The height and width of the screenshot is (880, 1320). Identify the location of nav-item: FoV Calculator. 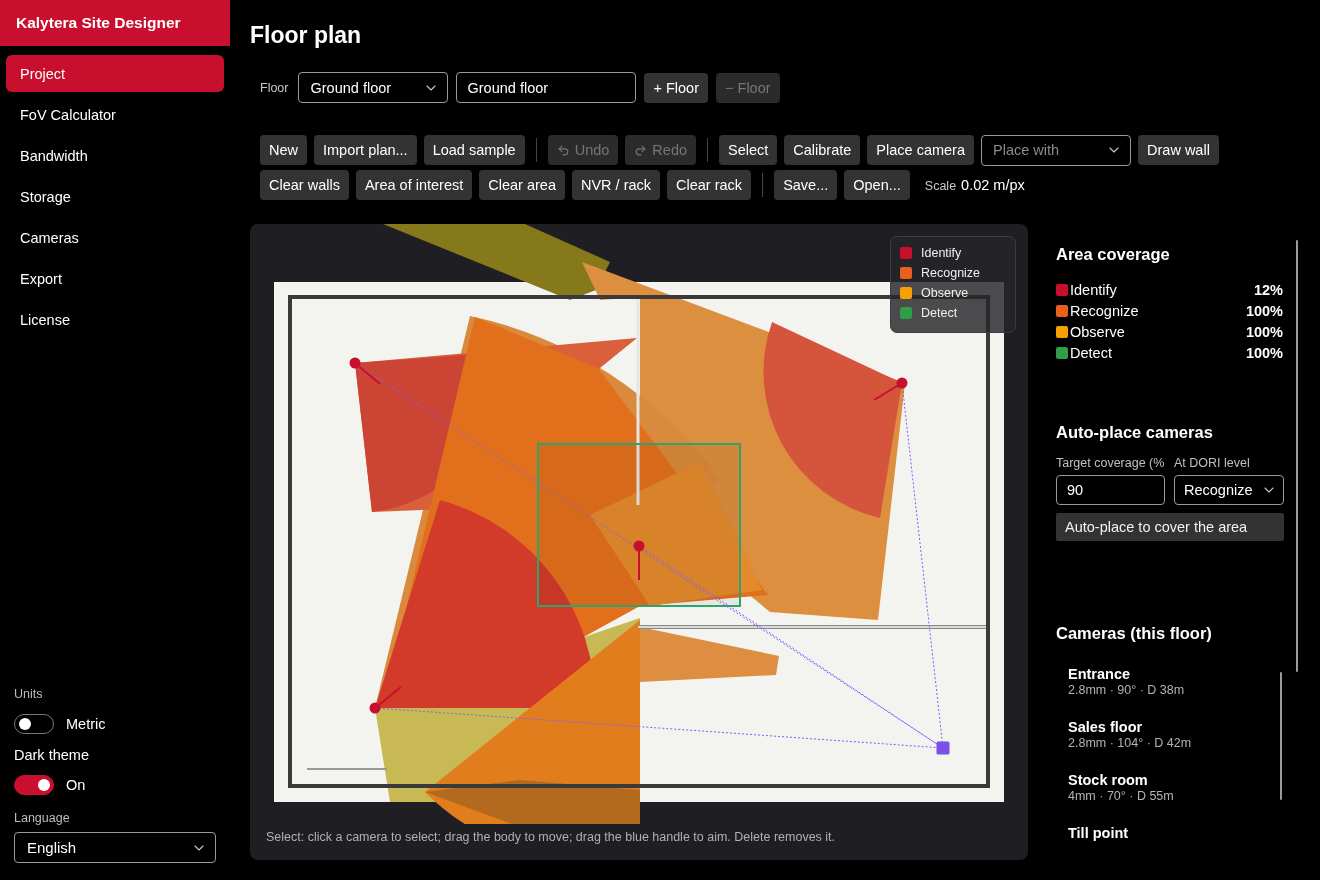
(115, 114).